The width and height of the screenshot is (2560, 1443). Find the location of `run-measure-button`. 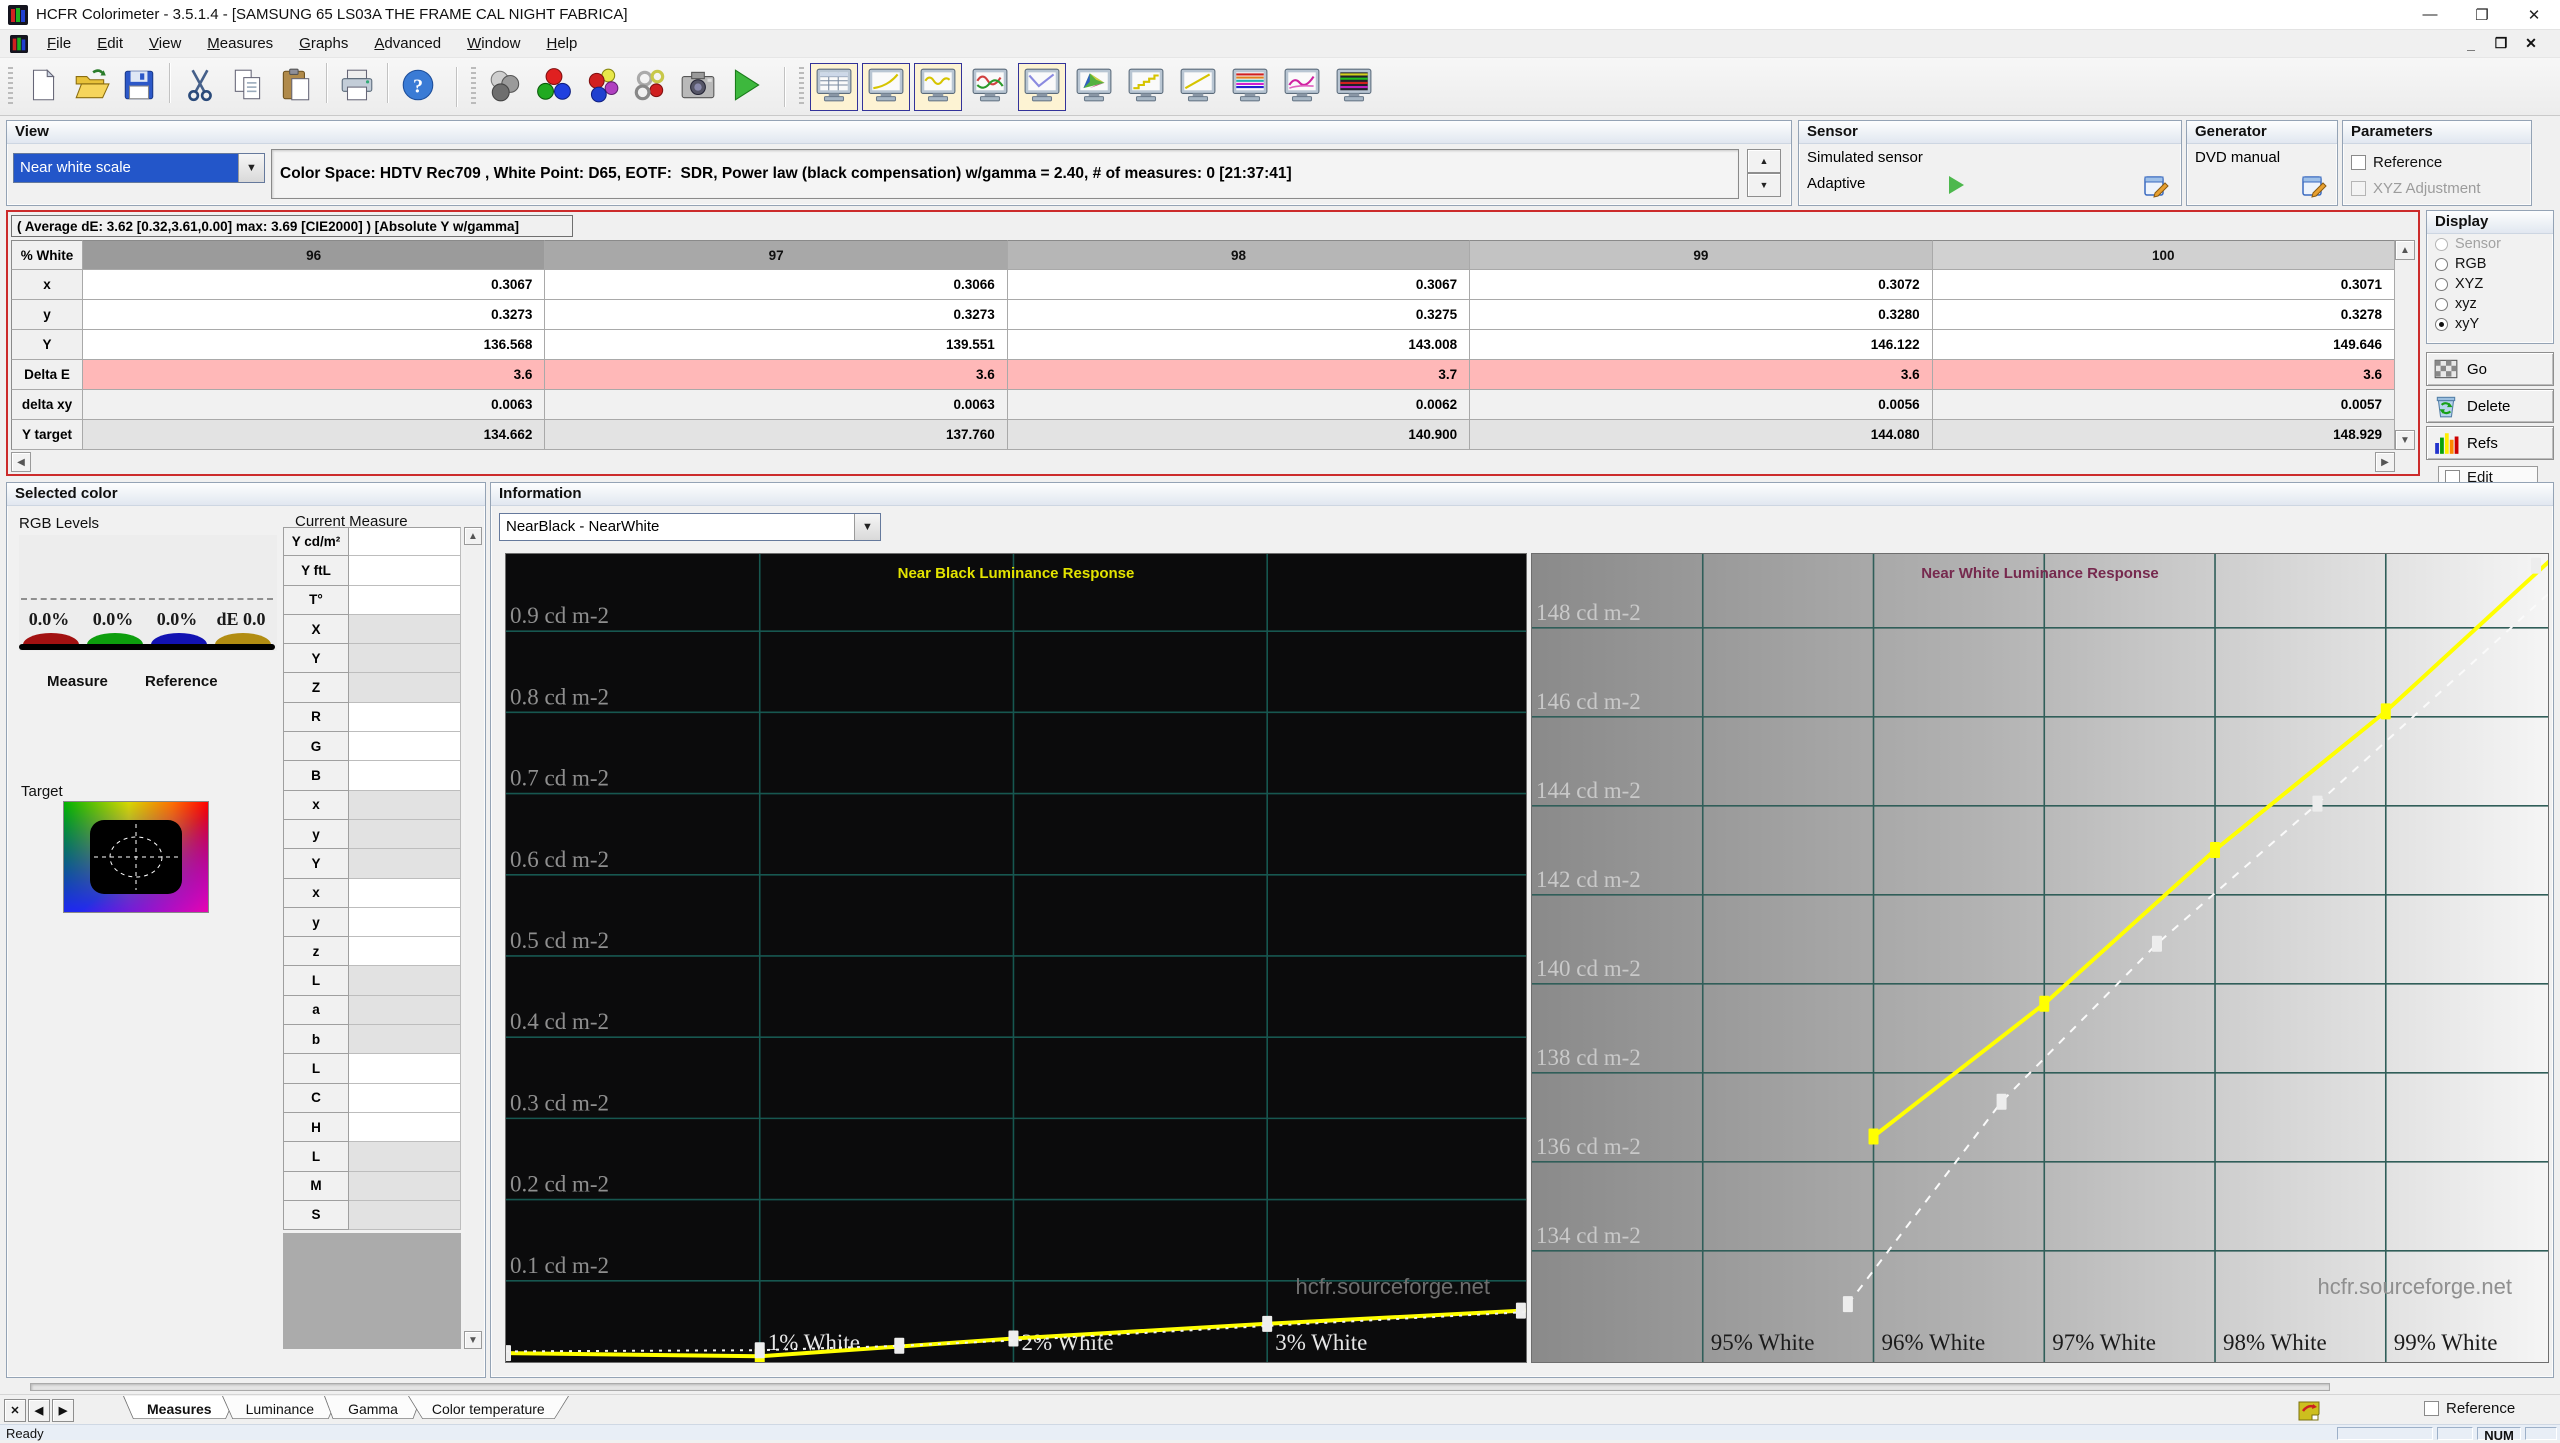

run-measure-button is located at coordinates (746, 87).